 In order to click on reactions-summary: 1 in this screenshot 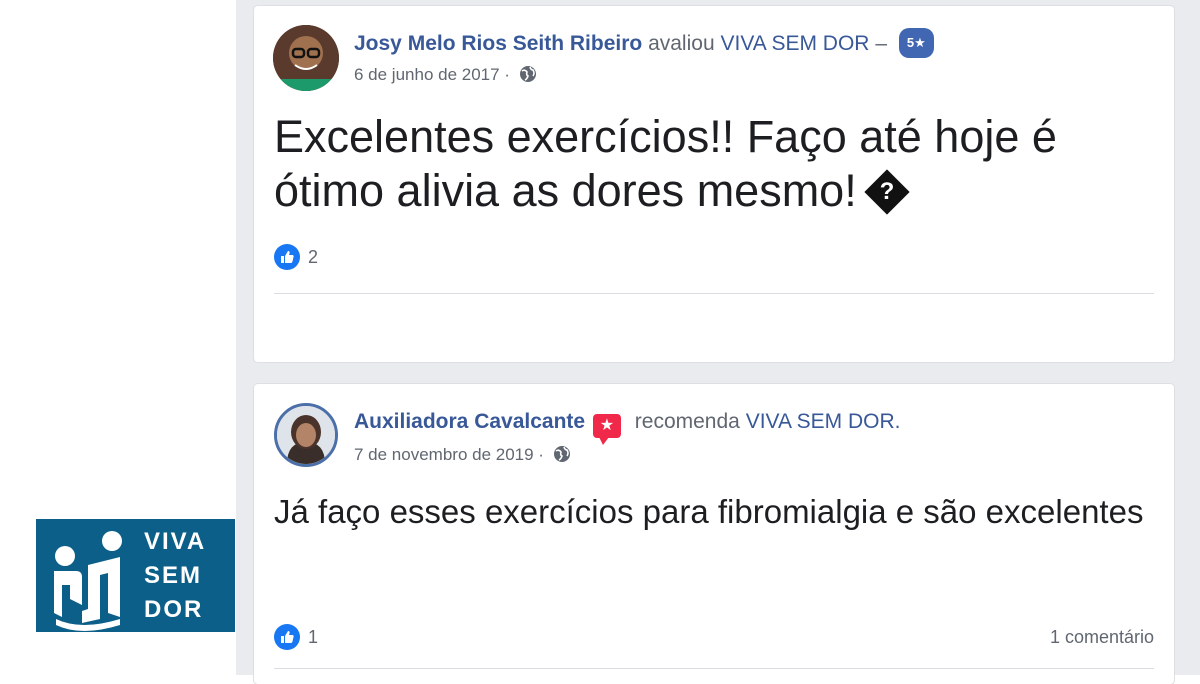, I will do `click(296, 637)`.